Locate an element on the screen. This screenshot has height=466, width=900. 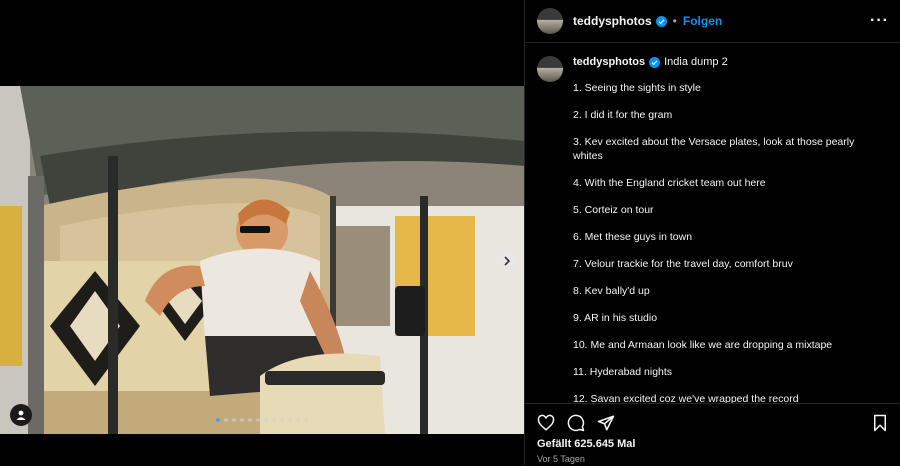
comment-icon is located at coordinates (576, 423).